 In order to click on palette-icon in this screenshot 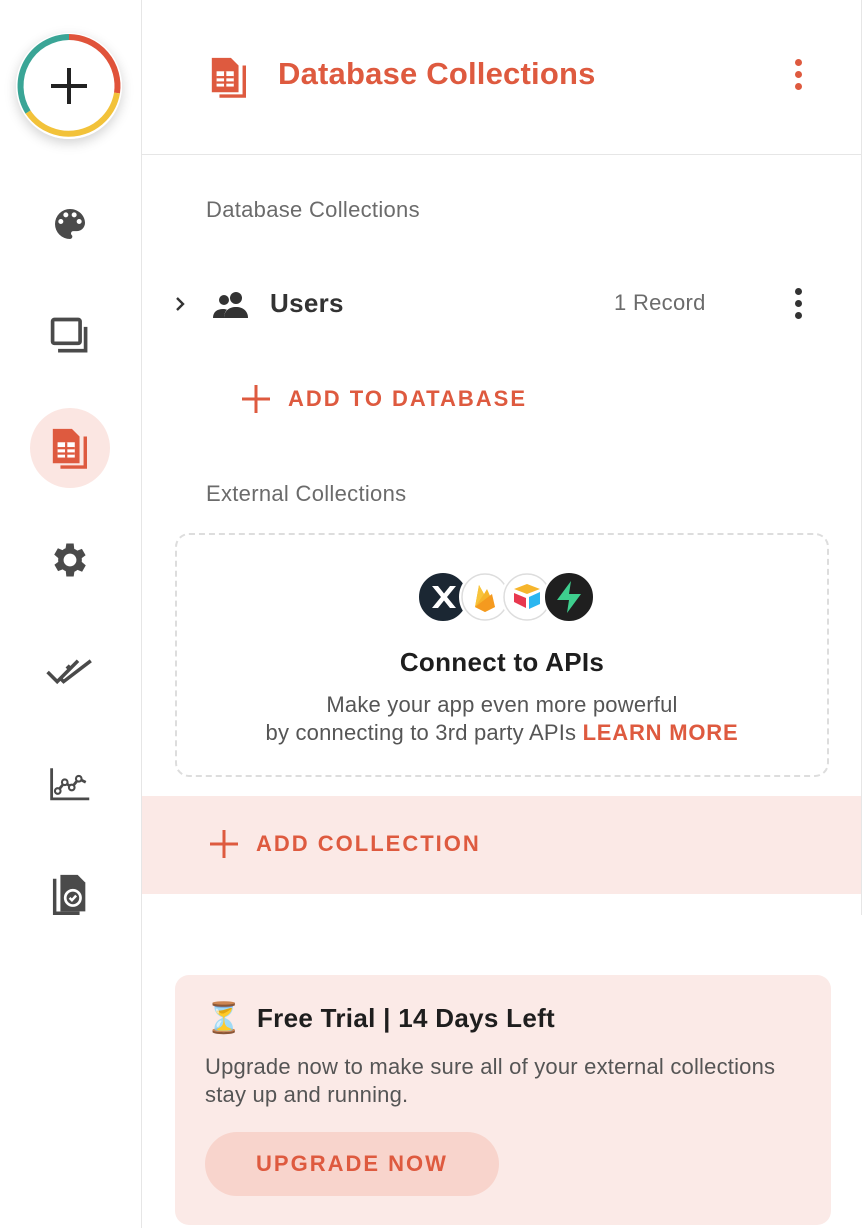, I will do `click(70, 224)`.